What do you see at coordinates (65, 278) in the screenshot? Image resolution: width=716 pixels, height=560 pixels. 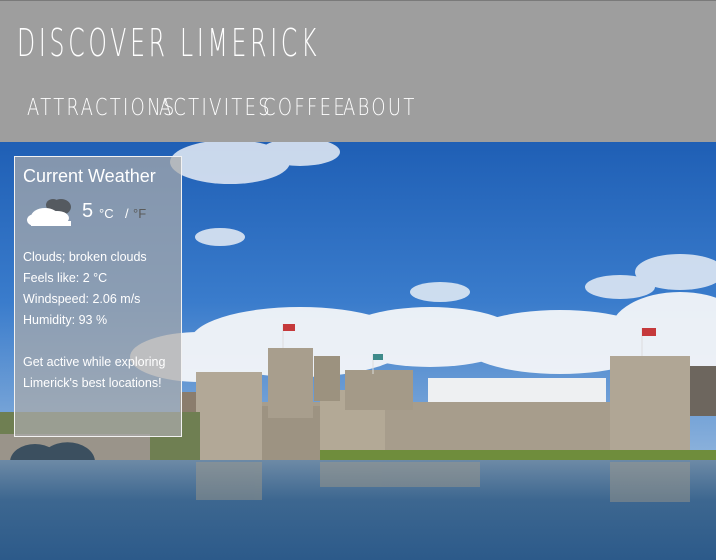 I see `weather-feels-like: Feels like: 2 °C` at bounding box center [65, 278].